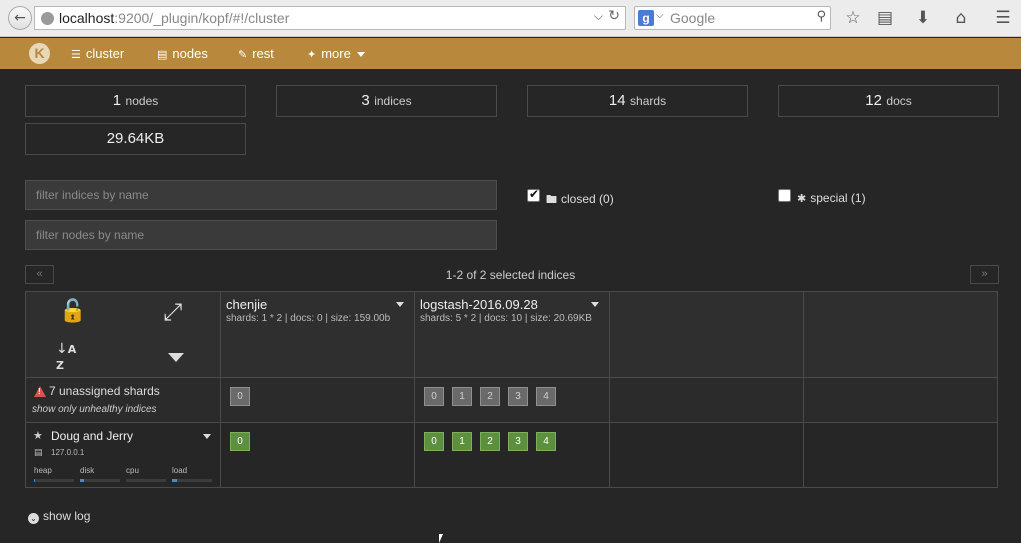 The width and height of the screenshot is (1021, 543). I want to click on closed-label: 🖿 closed (0), so click(580, 199).